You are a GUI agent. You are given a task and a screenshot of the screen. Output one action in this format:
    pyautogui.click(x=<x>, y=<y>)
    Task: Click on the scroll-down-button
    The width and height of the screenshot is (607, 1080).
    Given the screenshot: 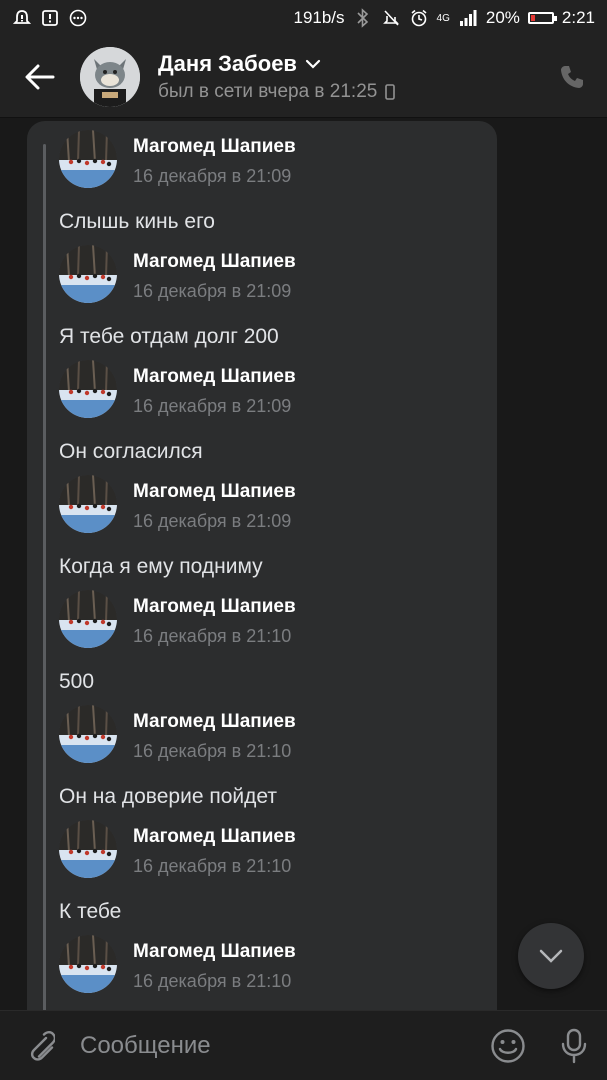 What is the action you would take?
    pyautogui.click(x=551, y=956)
    